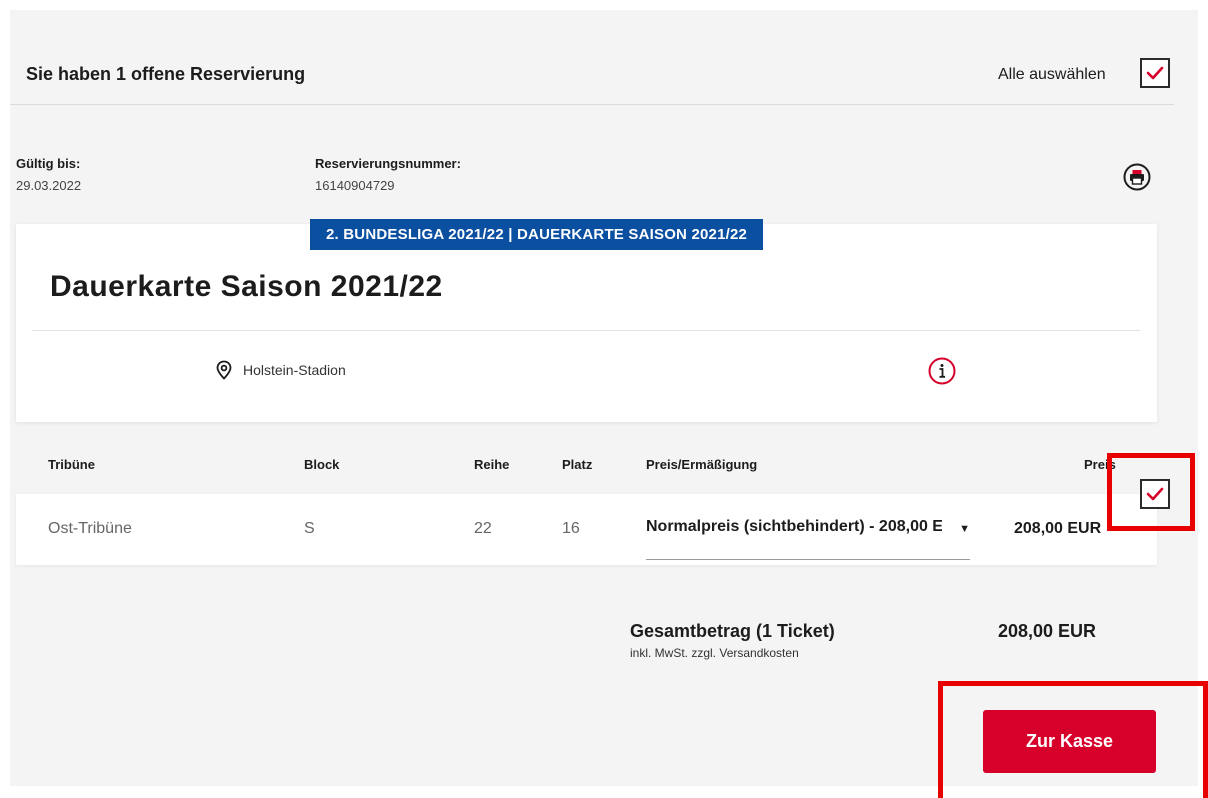 The height and width of the screenshot is (798, 1208). I want to click on valid-until-label: Gültig bis:, so click(48, 163).